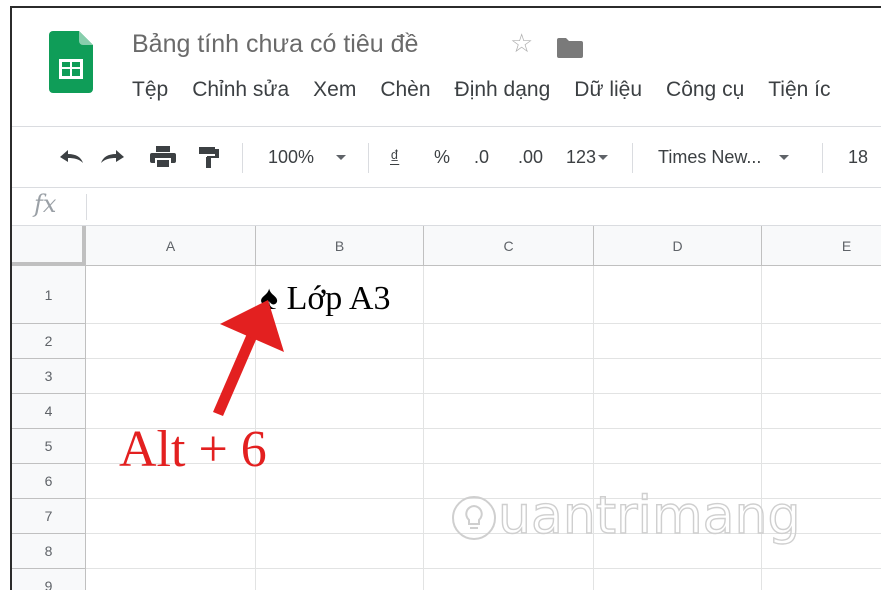 This screenshot has height=590, width=881. Describe the element at coordinates (49, 295) in the screenshot. I see `row-header-1: 1` at that location.